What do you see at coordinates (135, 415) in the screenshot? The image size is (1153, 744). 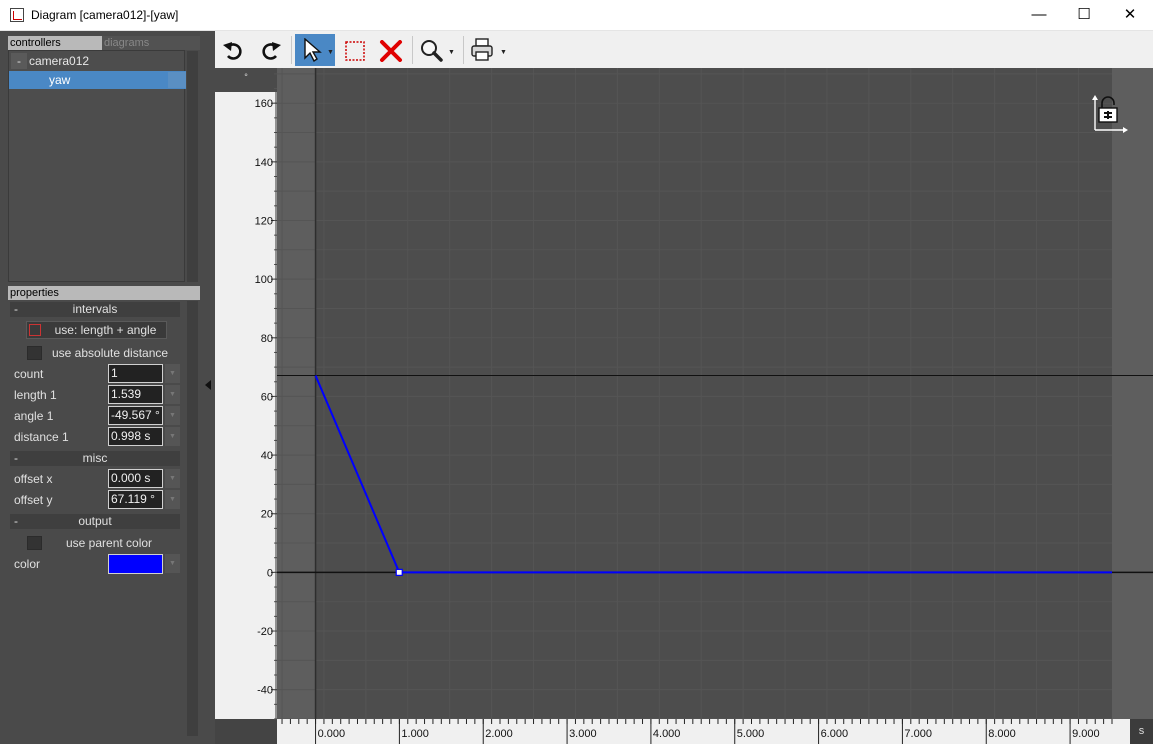 I see `angle-field: -49.567 °` at bounding box center [135, 415].